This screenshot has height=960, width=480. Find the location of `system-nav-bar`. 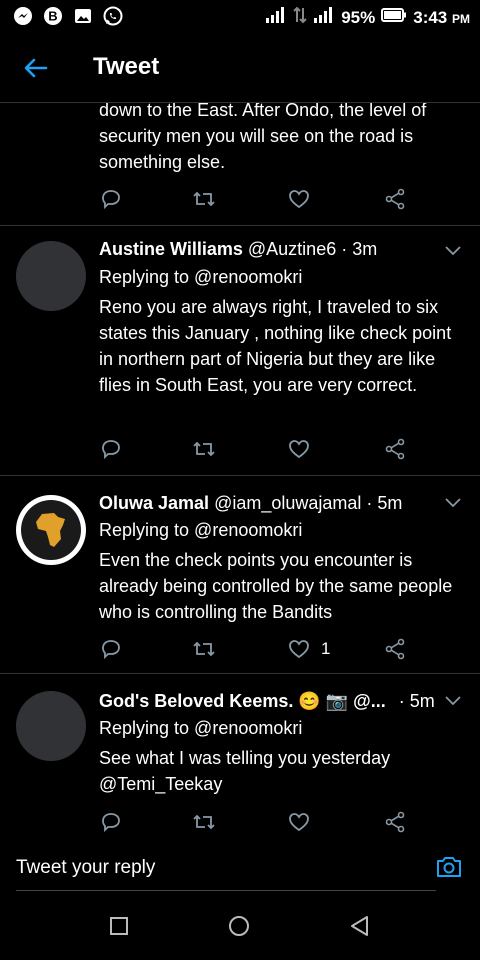

system-nav-bar is located at coordinates (240, 926).